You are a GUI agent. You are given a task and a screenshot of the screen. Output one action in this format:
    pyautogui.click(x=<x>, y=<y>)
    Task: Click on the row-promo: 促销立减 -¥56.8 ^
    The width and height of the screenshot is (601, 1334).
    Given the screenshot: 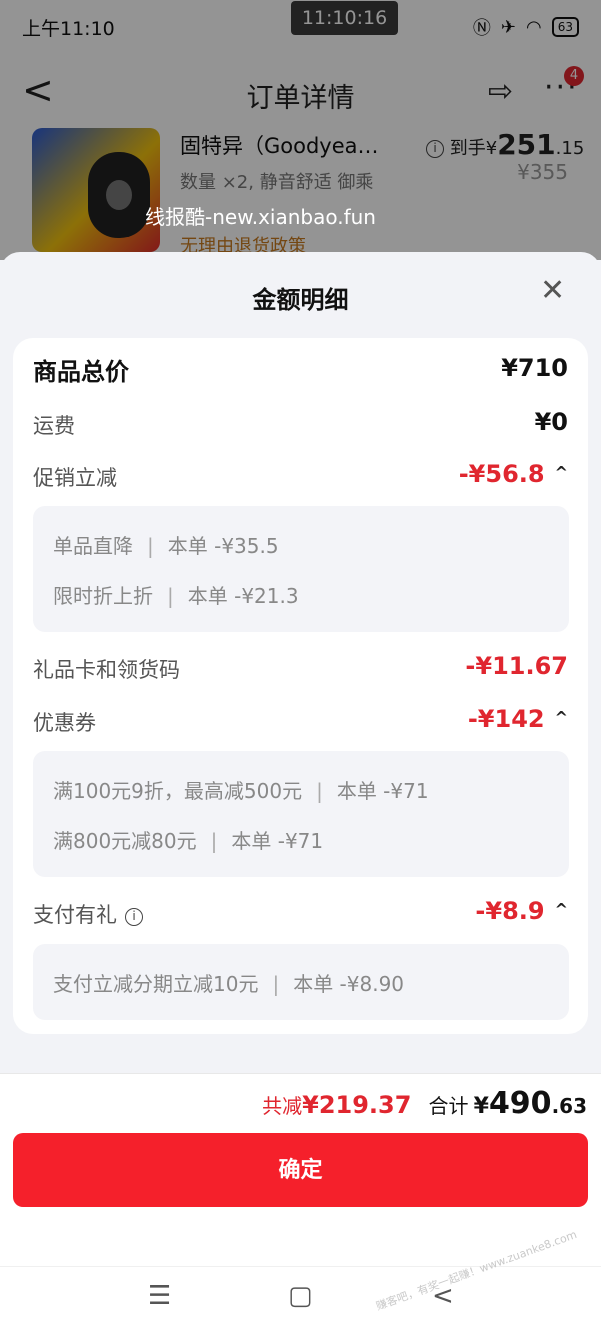 What is the action you would take?
    pyautogui.click(x=300, y=476)
    